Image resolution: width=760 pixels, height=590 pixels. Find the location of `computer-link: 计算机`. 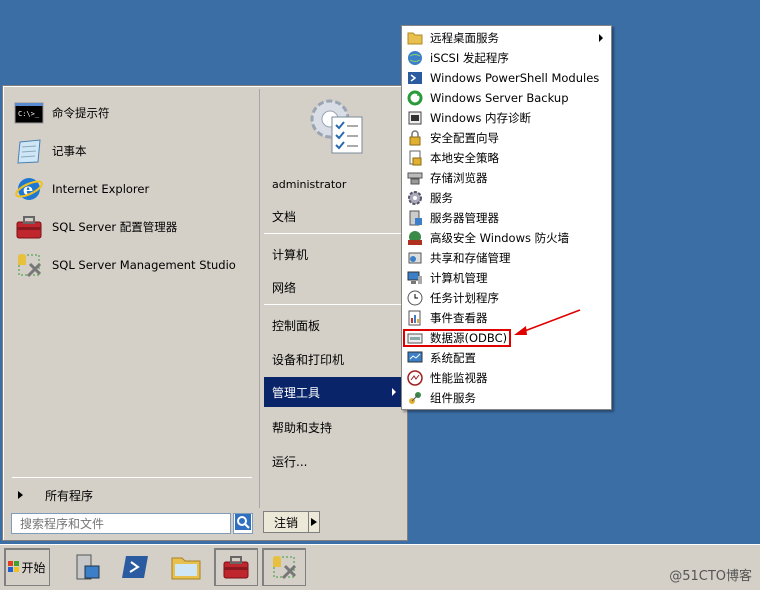

computer-link: 计算机 is located at coordinates (333, 254).